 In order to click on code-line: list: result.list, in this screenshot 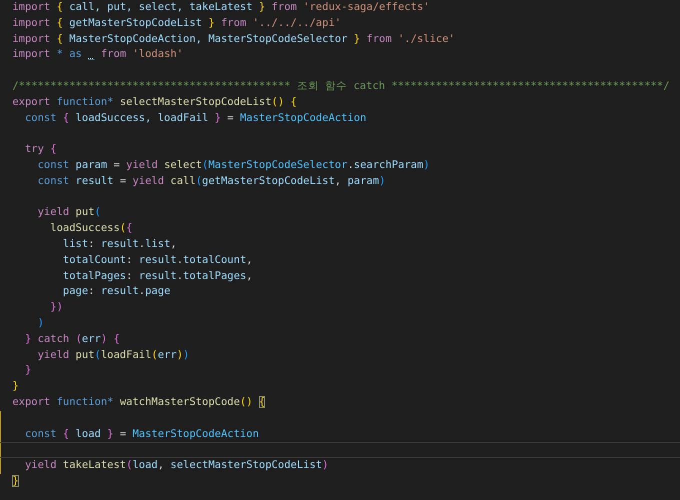, I will do `click(119, 244)`.